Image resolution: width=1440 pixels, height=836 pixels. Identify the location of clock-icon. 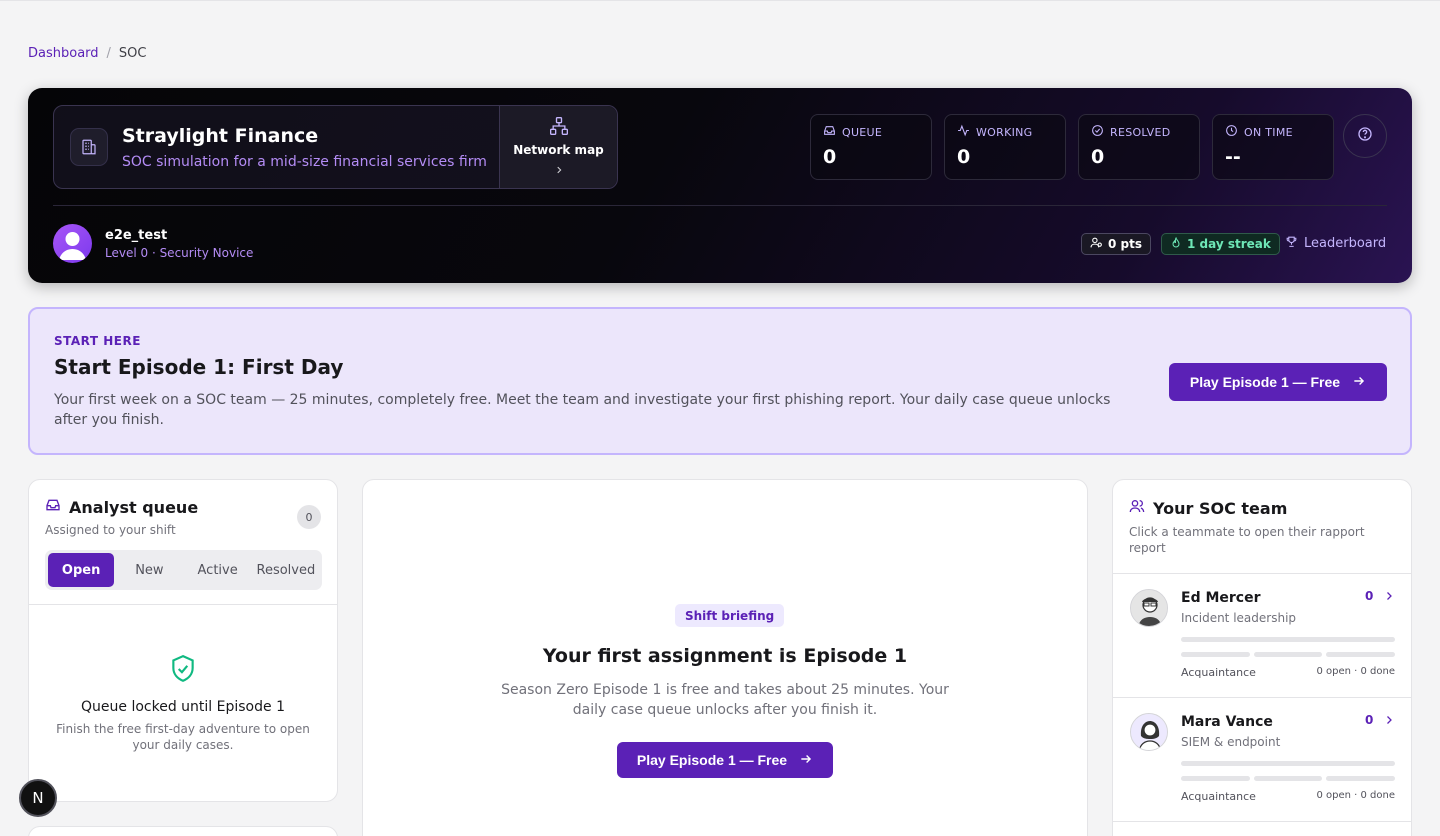
(1231, 132).